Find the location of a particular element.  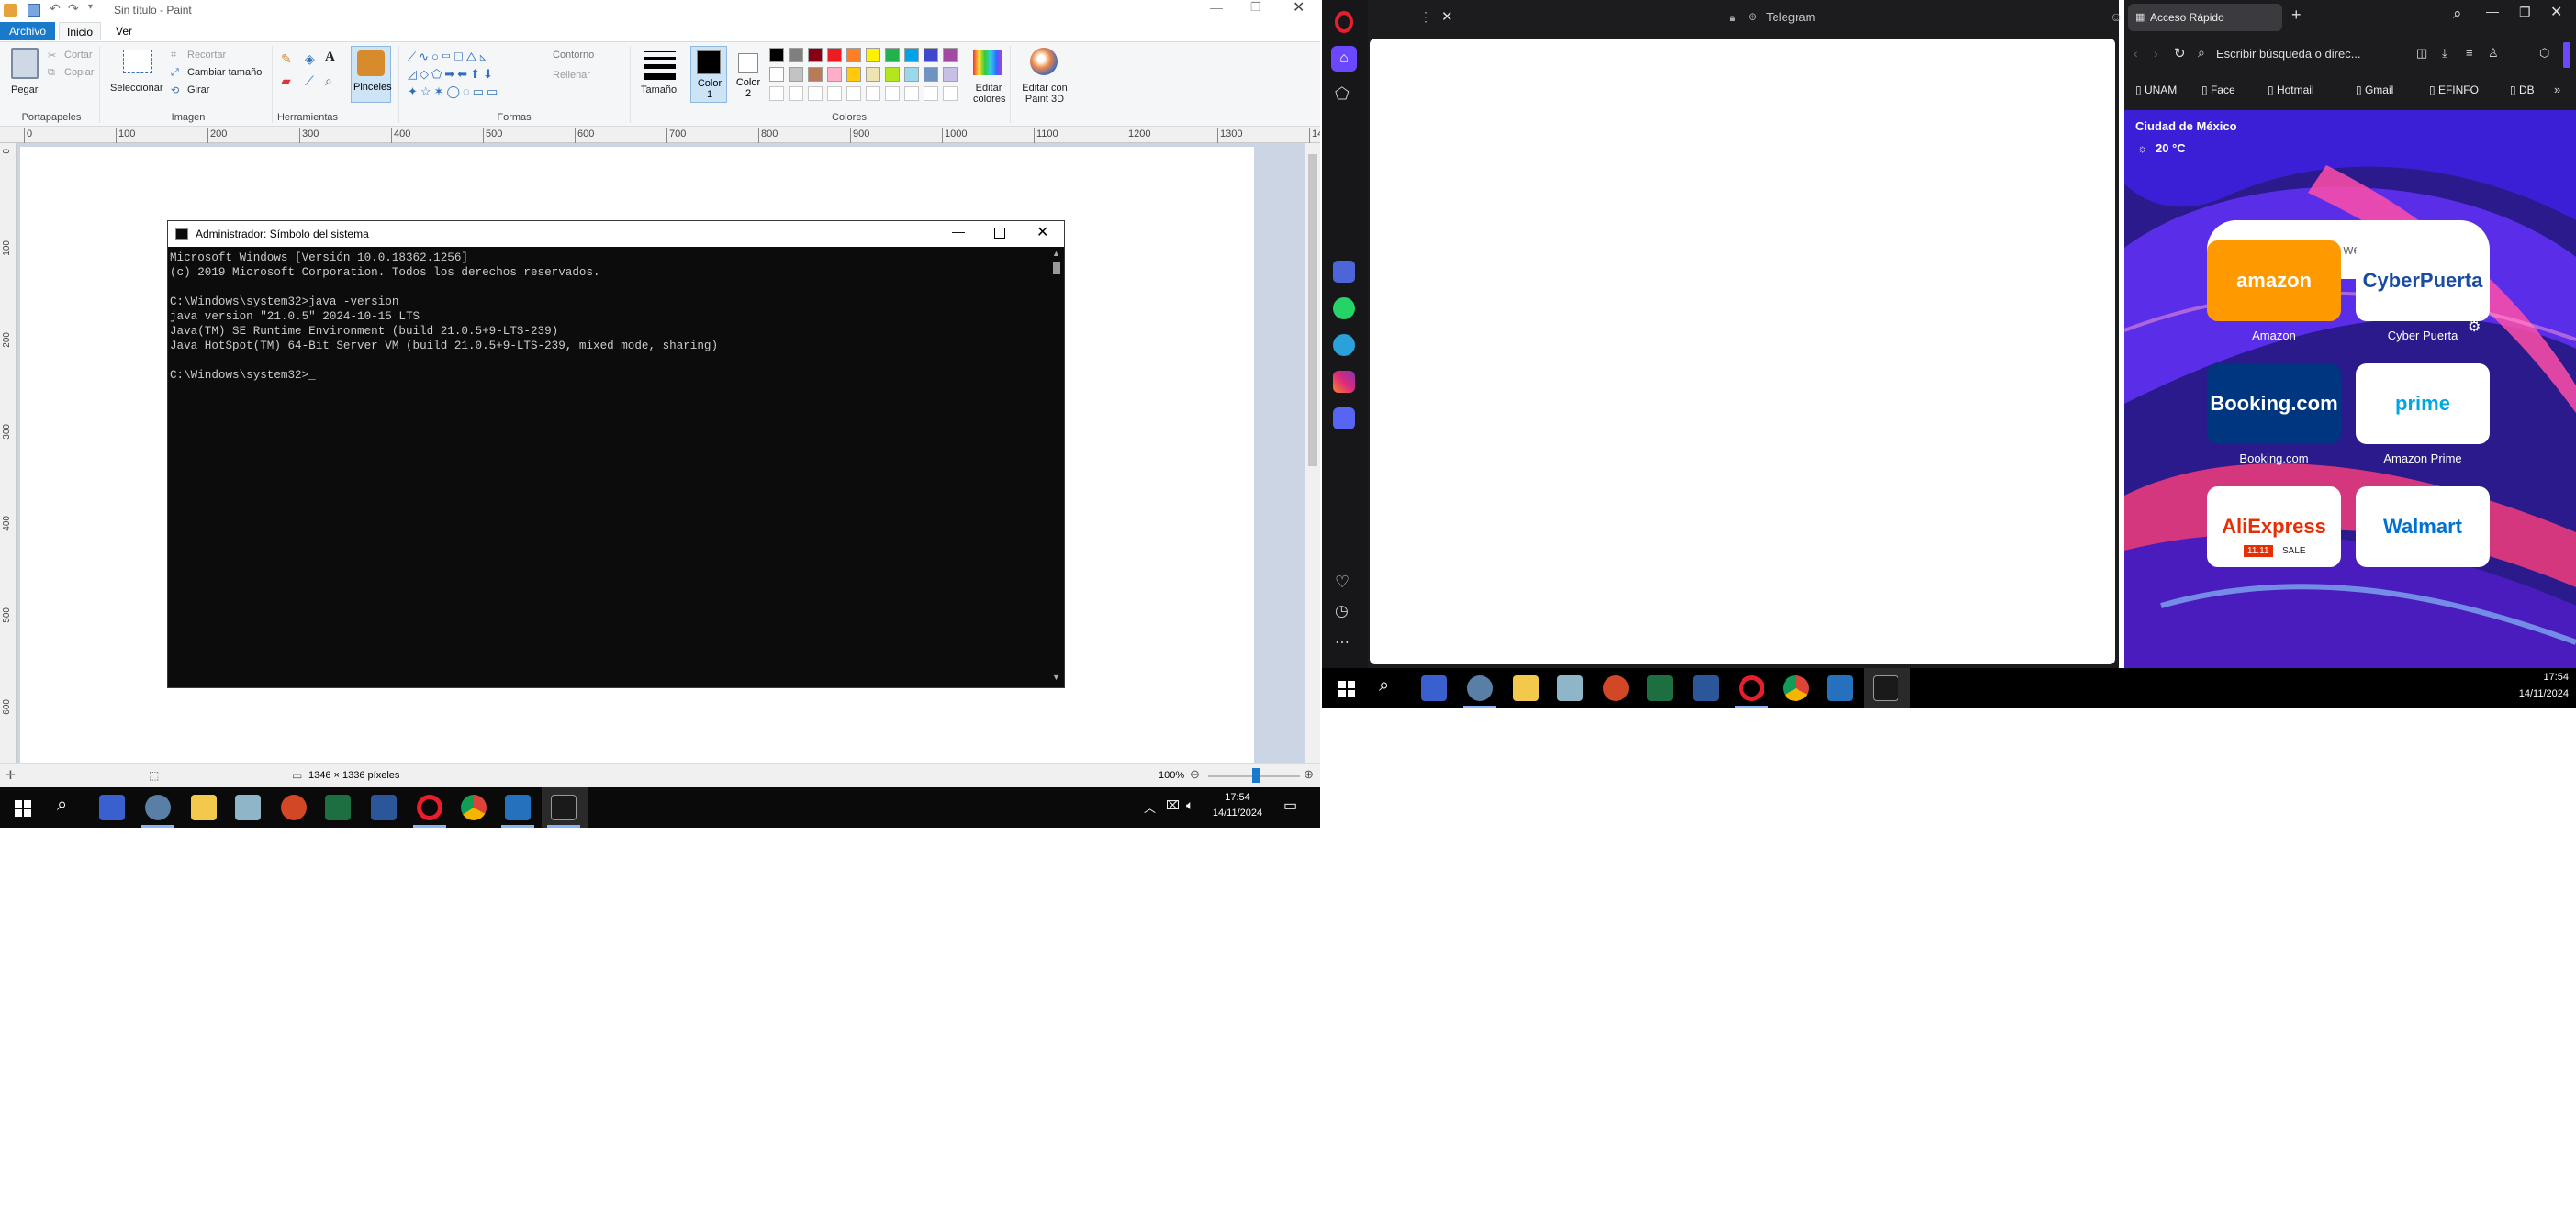

volume-icon: 🔈︎ is located at coordinates (1189, 805).